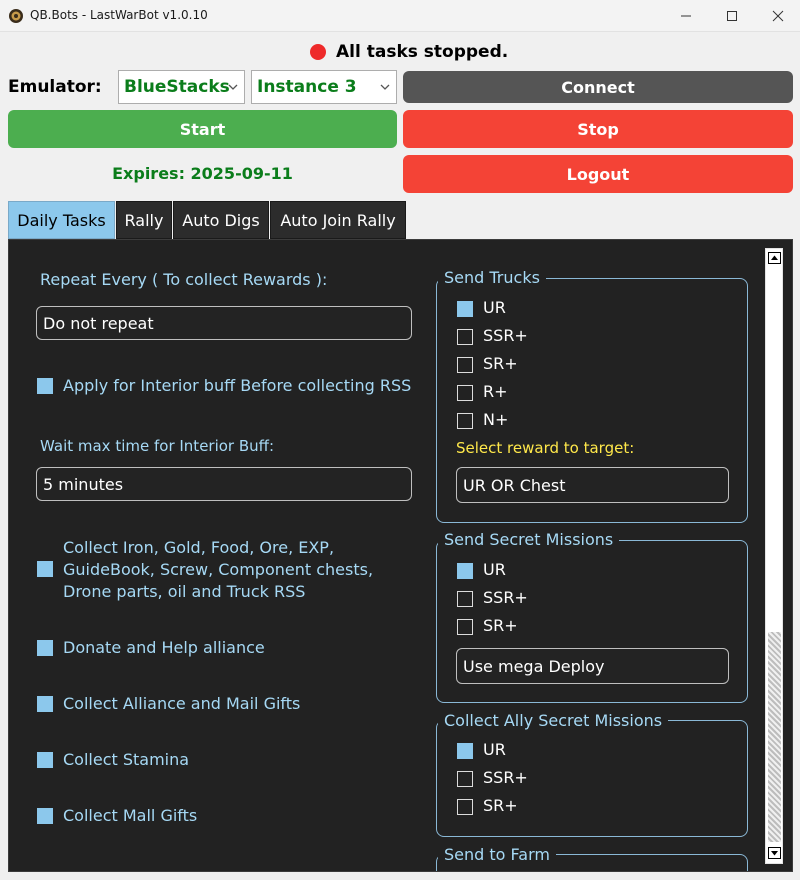 The width and height of the screenshot is (800, 880). I want to click on minimize-button, so click(686, 16).